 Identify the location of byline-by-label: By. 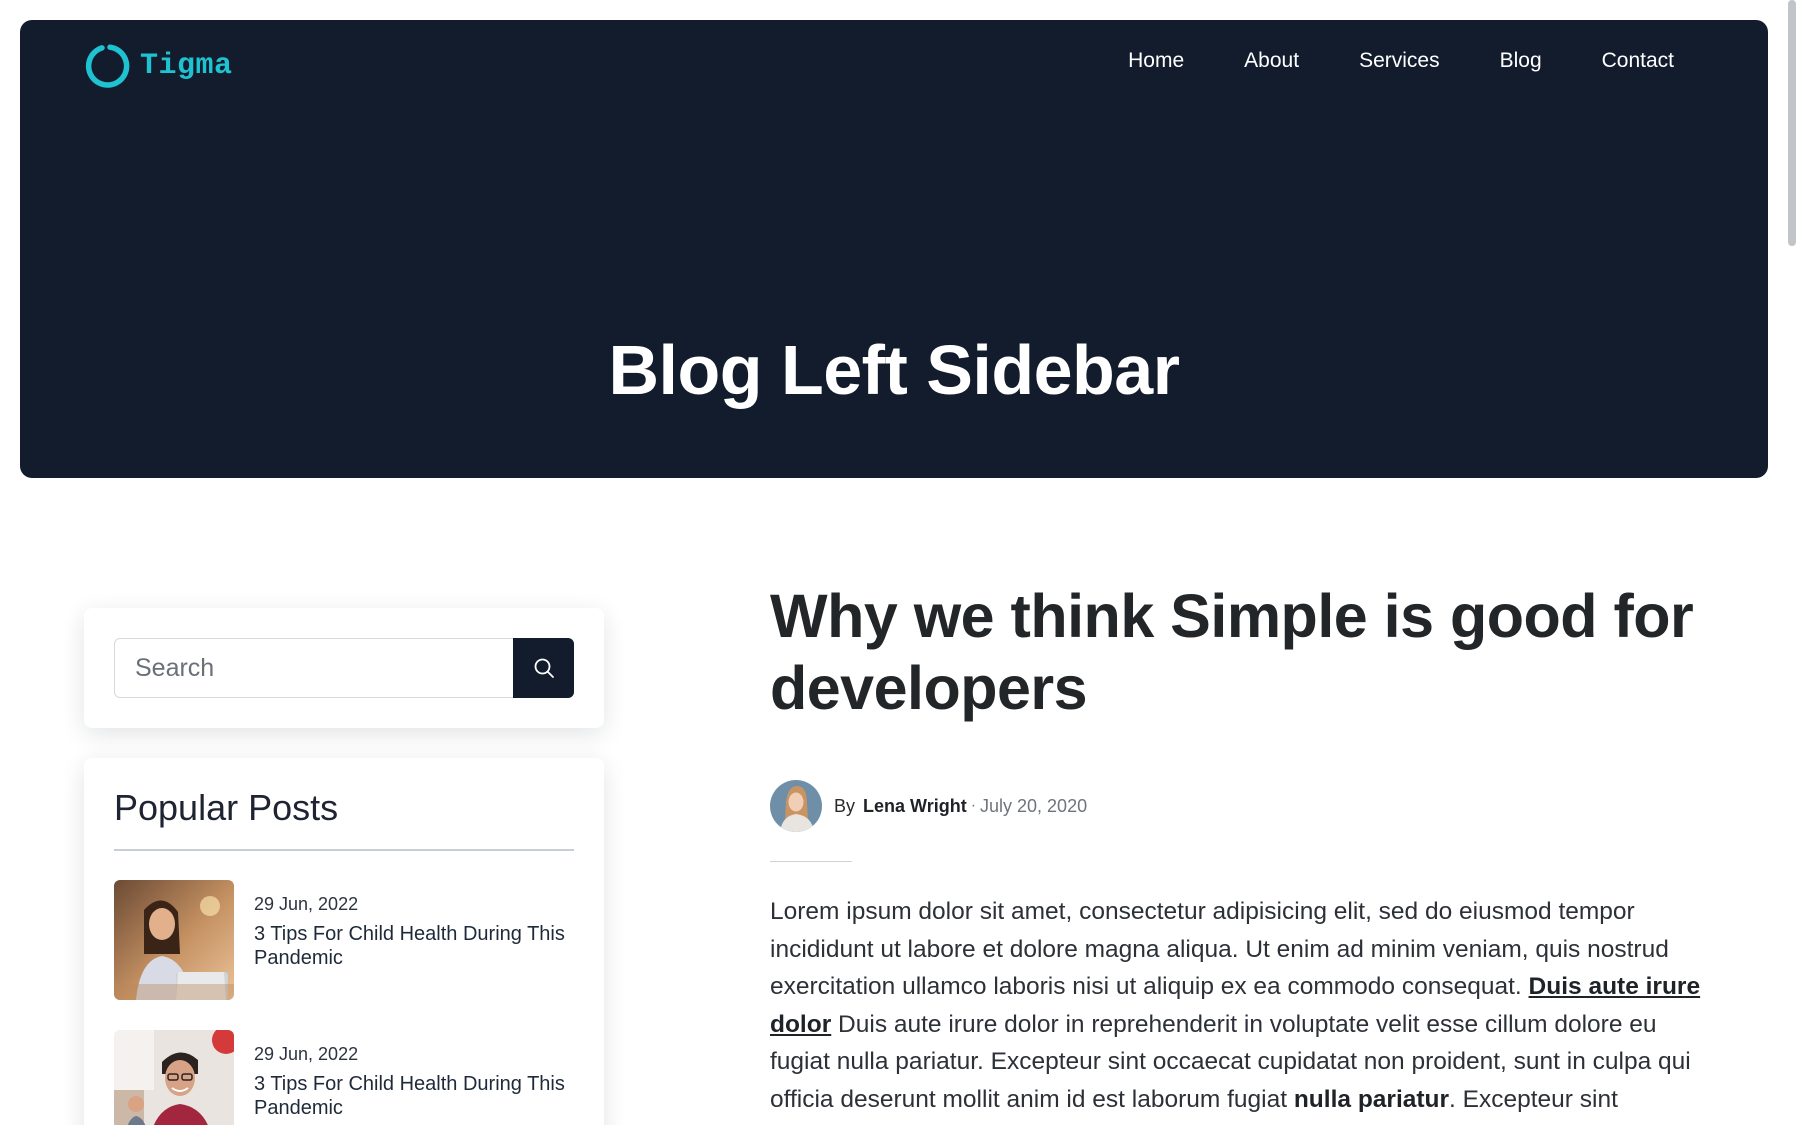
(845, 805).